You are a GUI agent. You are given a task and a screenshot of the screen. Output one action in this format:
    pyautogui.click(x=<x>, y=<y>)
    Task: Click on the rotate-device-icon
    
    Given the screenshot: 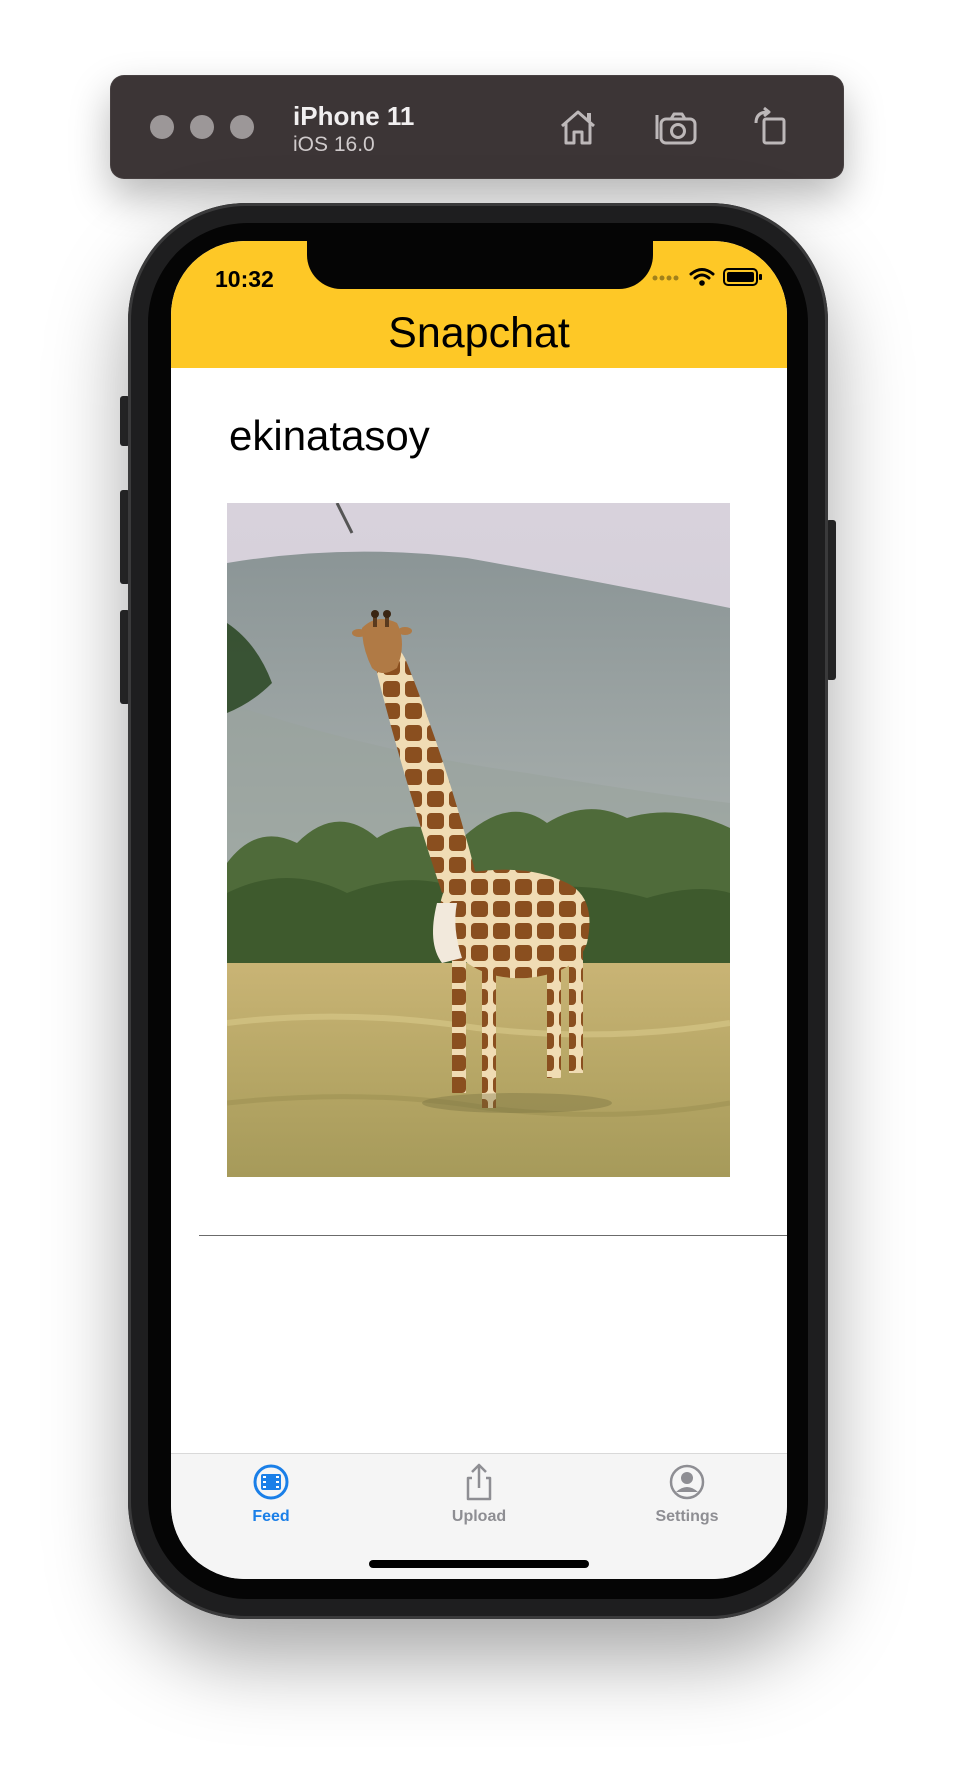 What is the action you would take?
    pyautogui.click(x=770, y=125)
    